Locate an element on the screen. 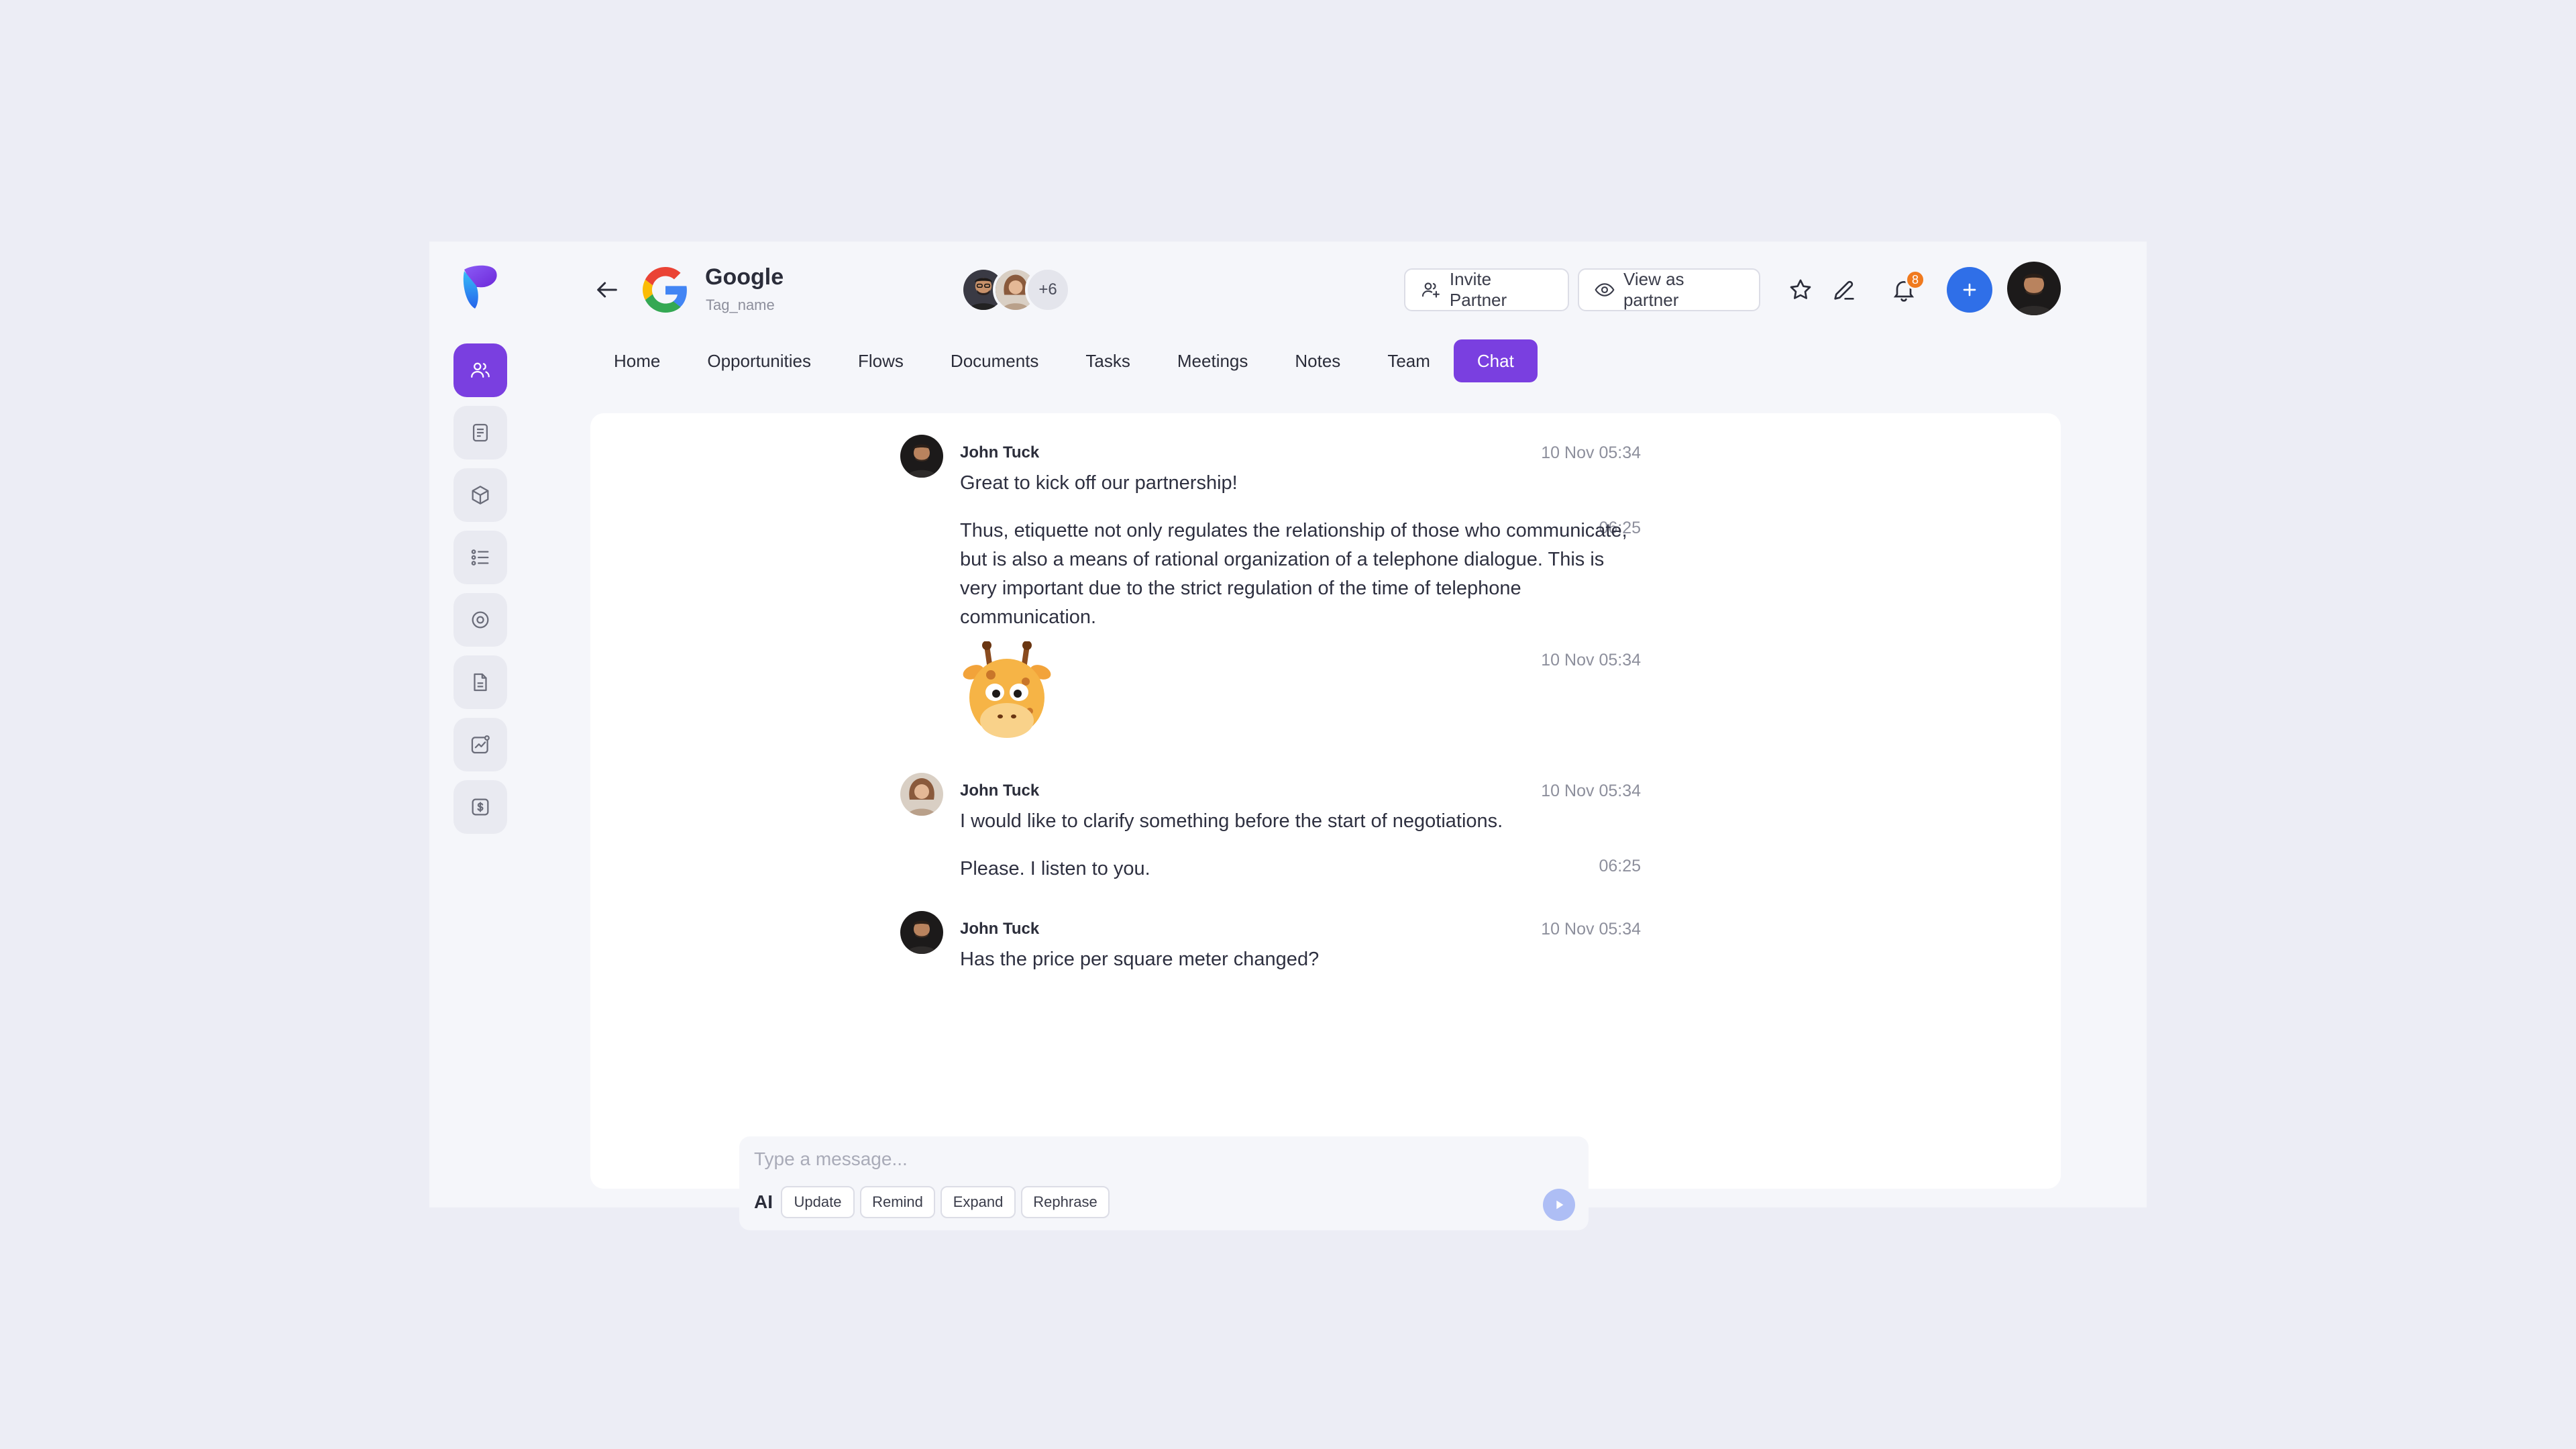 The image size is (2576, 1449). message-composer: AI Update Remind Expand Rephrase is located at coordinates (1164, 1183).